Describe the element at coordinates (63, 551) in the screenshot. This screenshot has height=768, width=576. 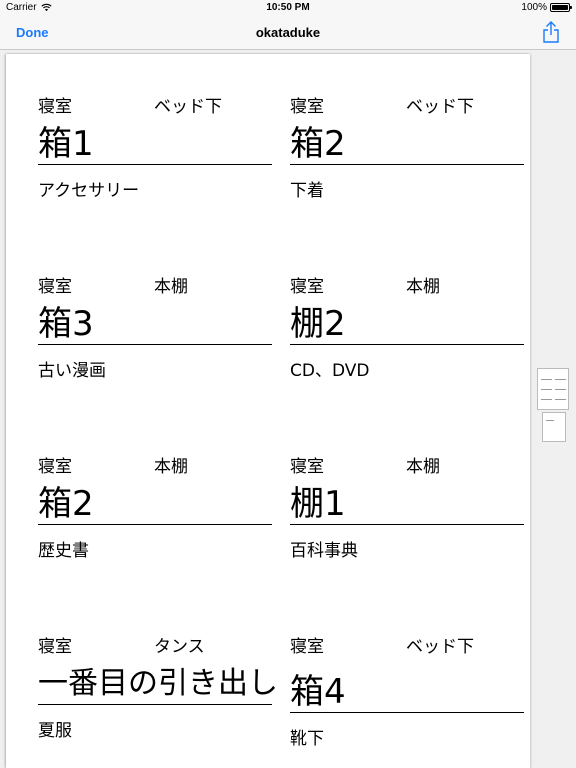
I see `contents-label: 歴史書` at that location.